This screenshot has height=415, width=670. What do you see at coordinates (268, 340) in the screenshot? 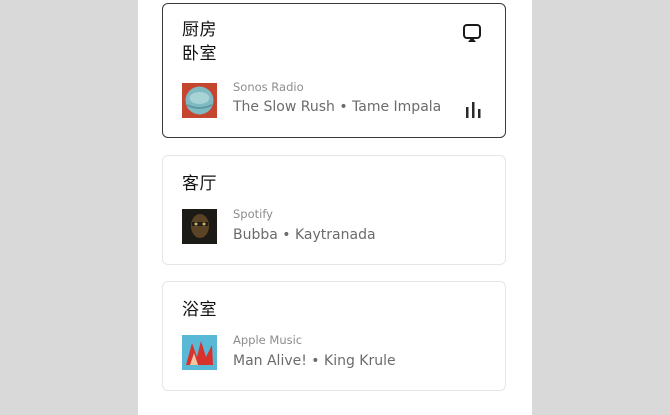
I see `music-service: Apple Music` at bounding box center [268, 340].